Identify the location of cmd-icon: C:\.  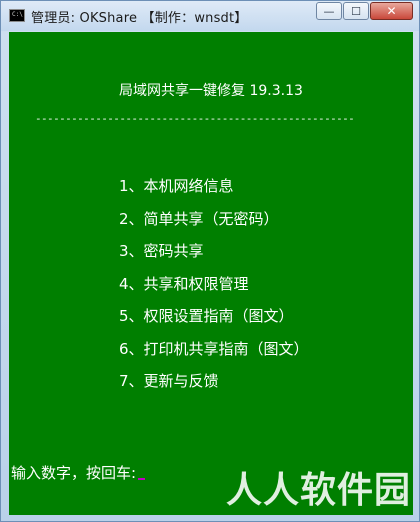
(17, 15).